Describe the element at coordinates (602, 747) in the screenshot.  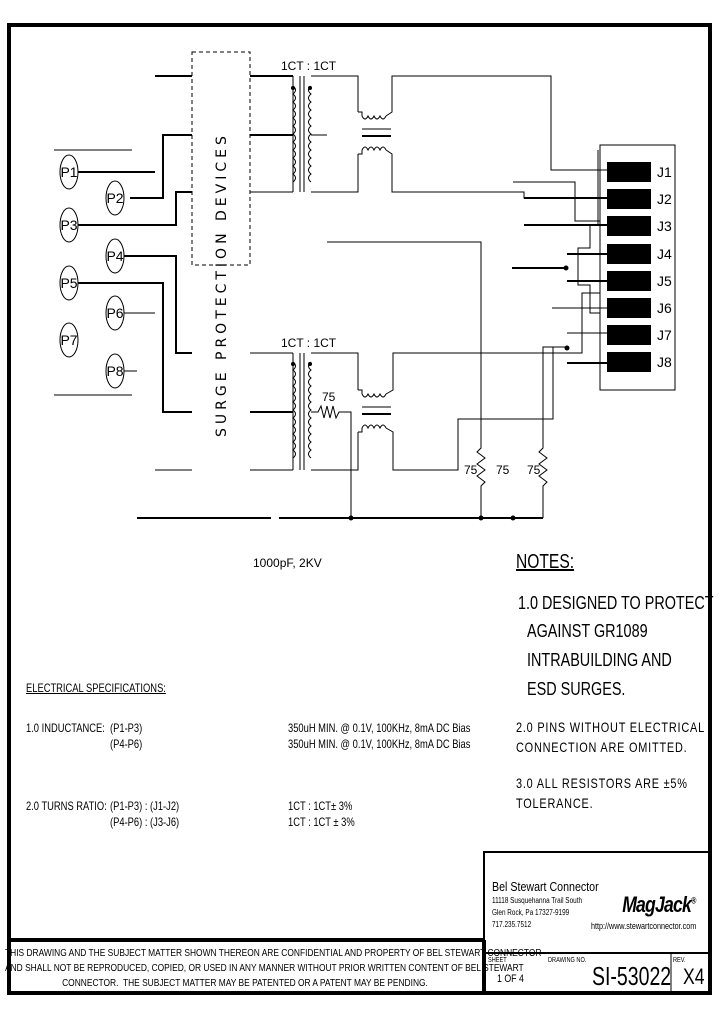
I see `note-2-line-2: CONNECTION ARE OMITTED.` at that location.